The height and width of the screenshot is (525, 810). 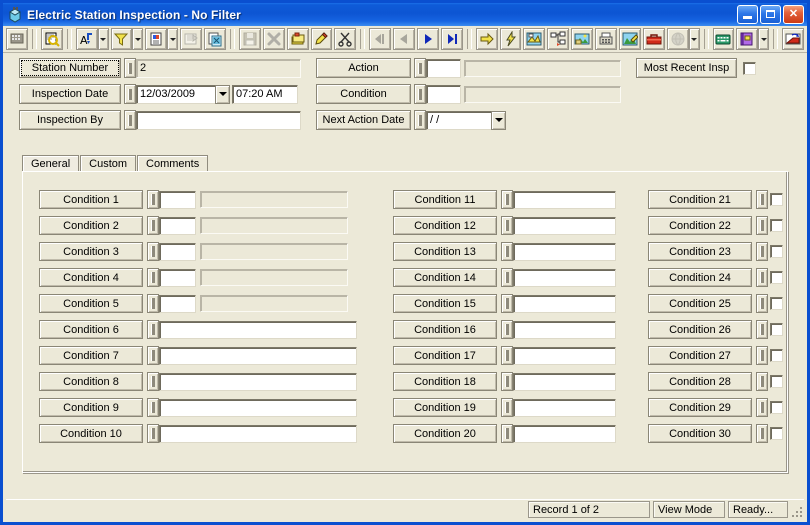 What do you see at coordinates (507, 407) in the screenshot?
I see `condition-19-lookup-button` at bounding box center [507, 407].